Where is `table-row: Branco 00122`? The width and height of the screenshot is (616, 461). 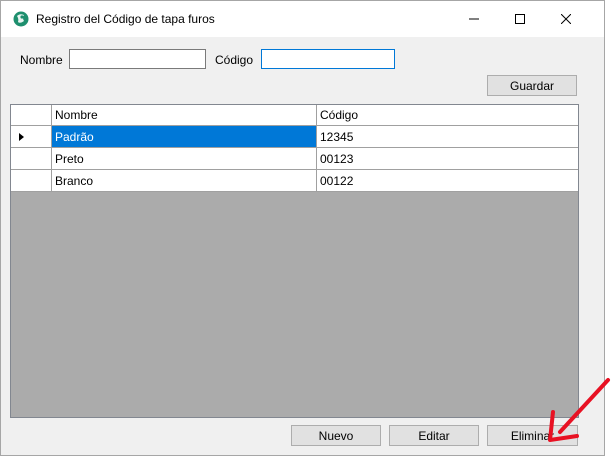
table-row: Branco 00122 is located at coordinates (294, 181).